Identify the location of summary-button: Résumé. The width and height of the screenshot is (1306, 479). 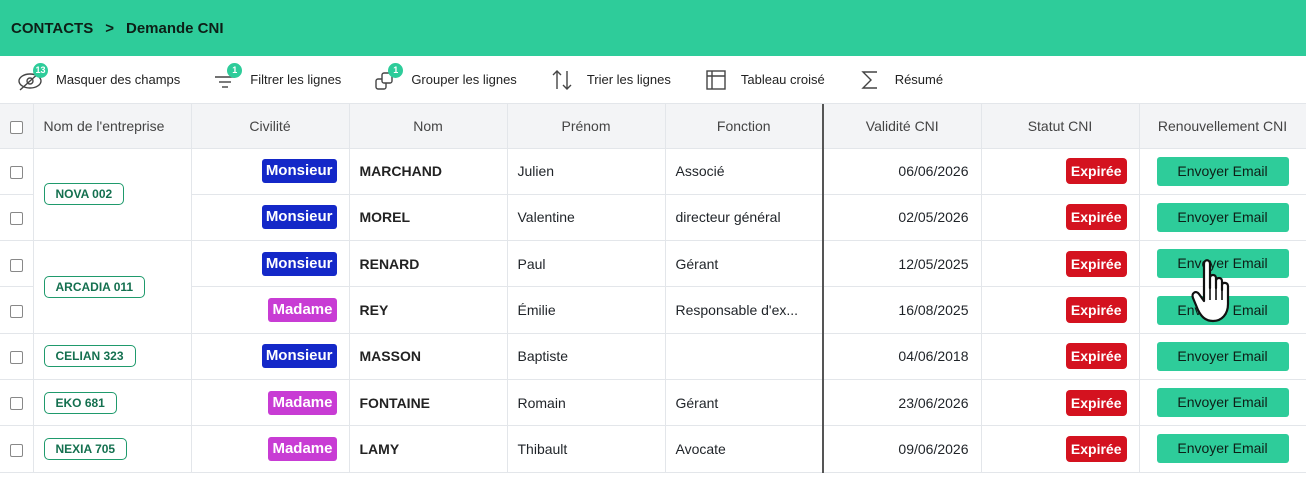
(898, 80).